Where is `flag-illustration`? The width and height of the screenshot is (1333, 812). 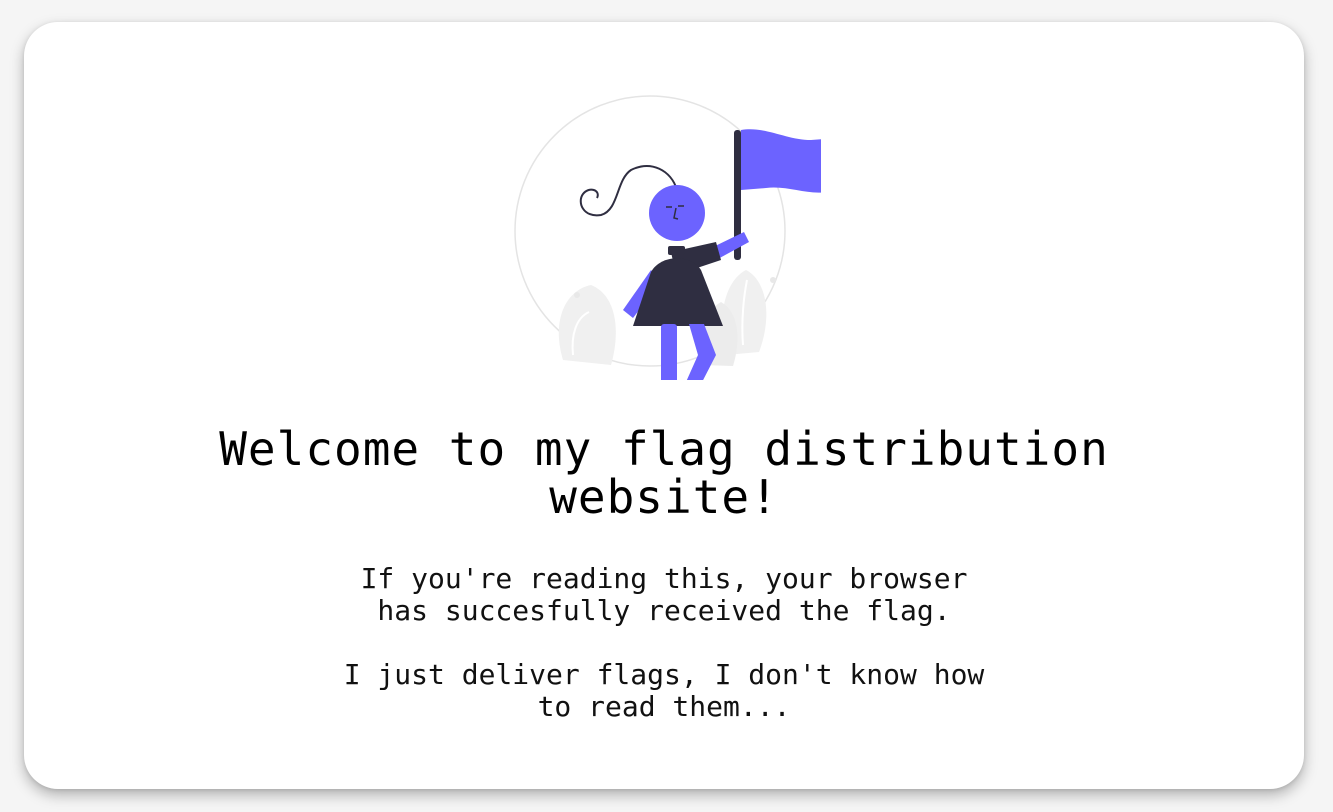 flag-illustration is located at coordinates (674, 239).